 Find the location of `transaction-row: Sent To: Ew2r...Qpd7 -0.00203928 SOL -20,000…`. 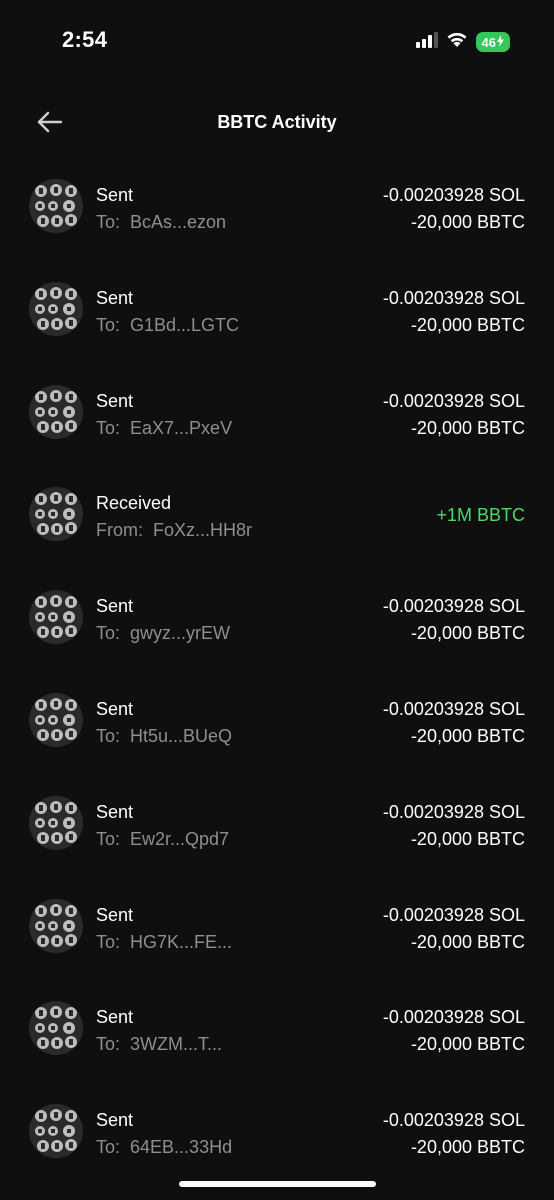

transaction-row: Sent To: Ew2r...Qpd7 -0.00203928 SOL -20,000… is located at coordinates (277, 823).